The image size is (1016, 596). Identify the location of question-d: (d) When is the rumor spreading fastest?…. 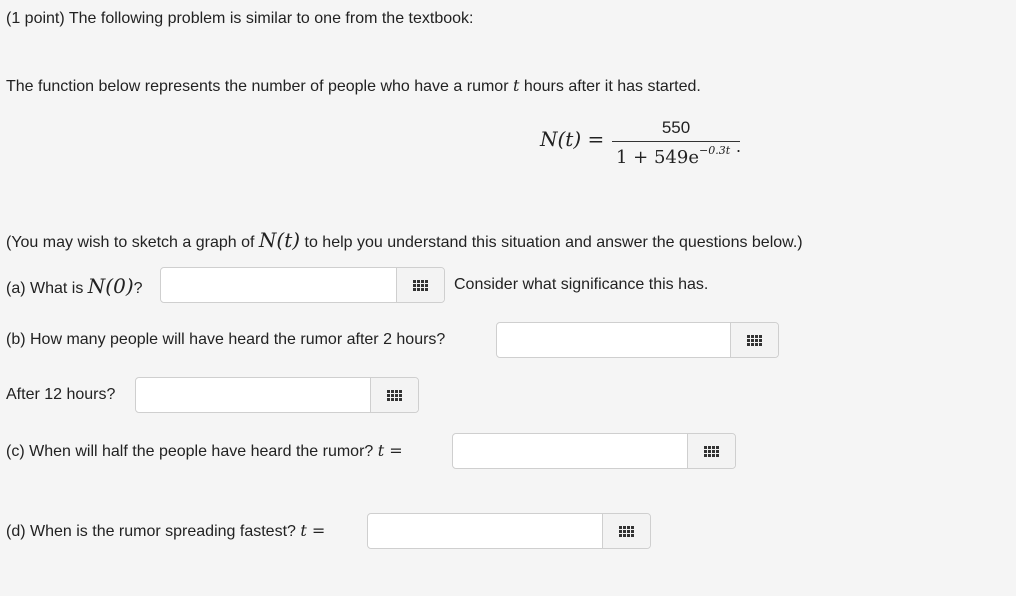
(165, 531).